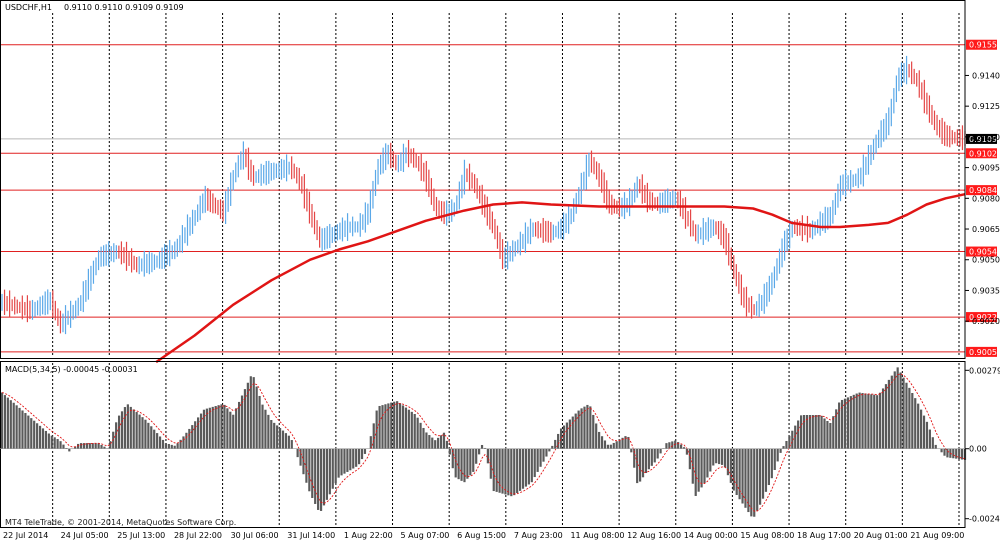  What do you see at coordinates (986, 198) in the screenshot?
I see `price-tick-label: 0.9080` at bounding box center [986, 198].